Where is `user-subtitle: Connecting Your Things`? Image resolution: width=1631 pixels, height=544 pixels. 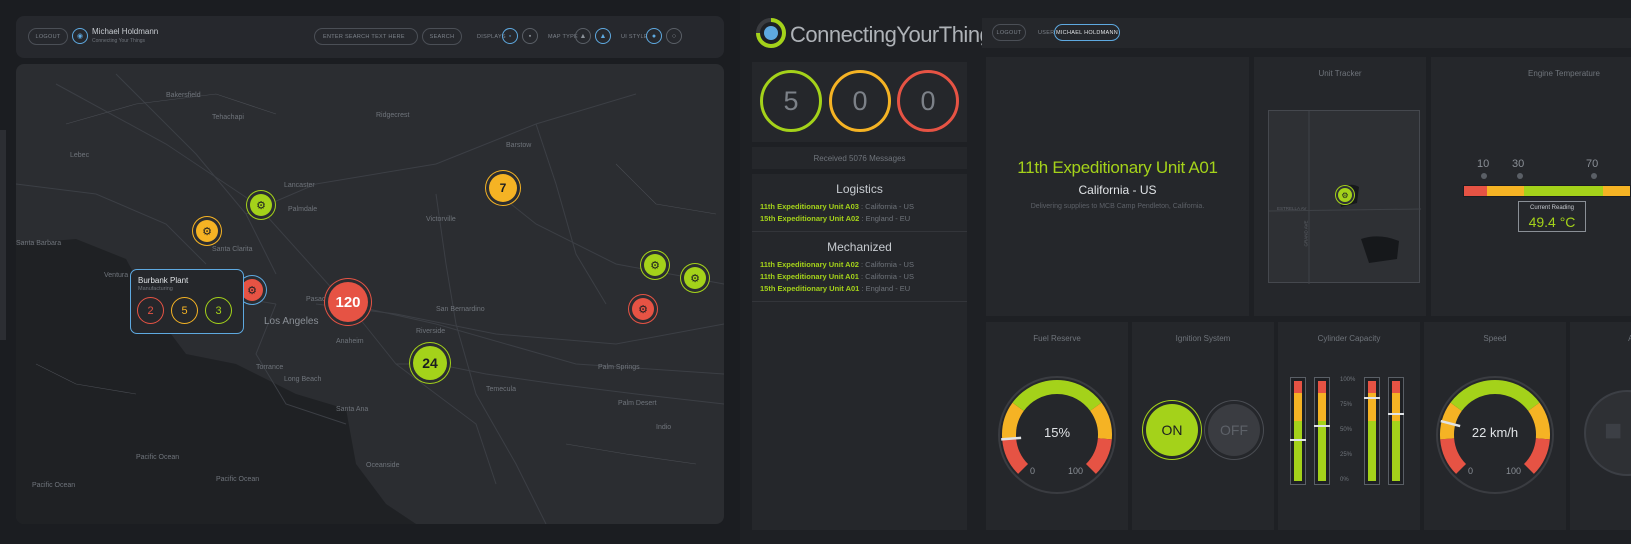
user-subtitle: Connecting Your Things is located at coordinates (119, 41).